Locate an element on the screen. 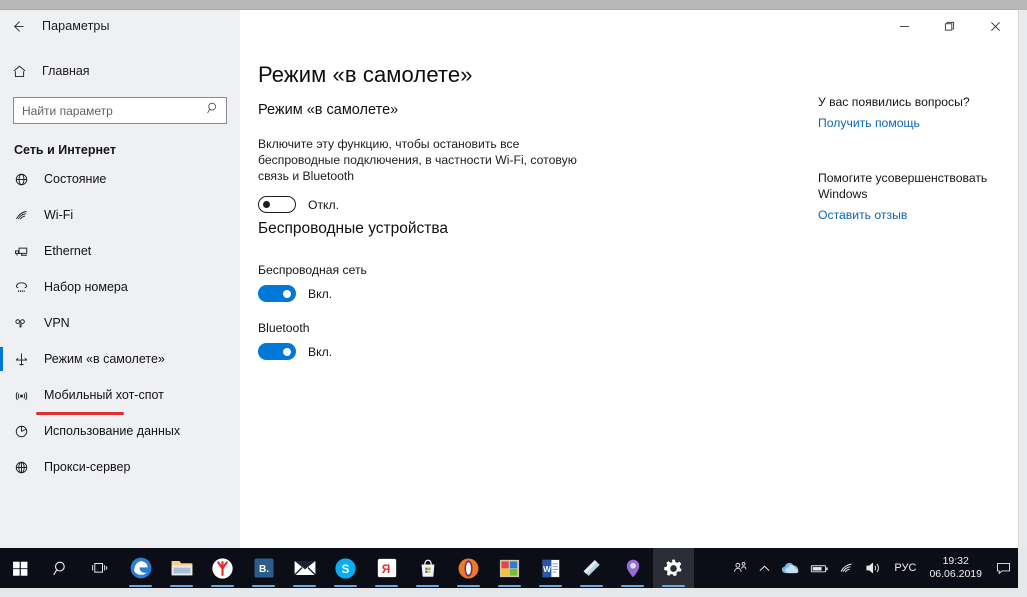 The height and width of the screenshot is (597, 1027). sidebar-item-status-label: Состояние is located at coordinates (75, 179).